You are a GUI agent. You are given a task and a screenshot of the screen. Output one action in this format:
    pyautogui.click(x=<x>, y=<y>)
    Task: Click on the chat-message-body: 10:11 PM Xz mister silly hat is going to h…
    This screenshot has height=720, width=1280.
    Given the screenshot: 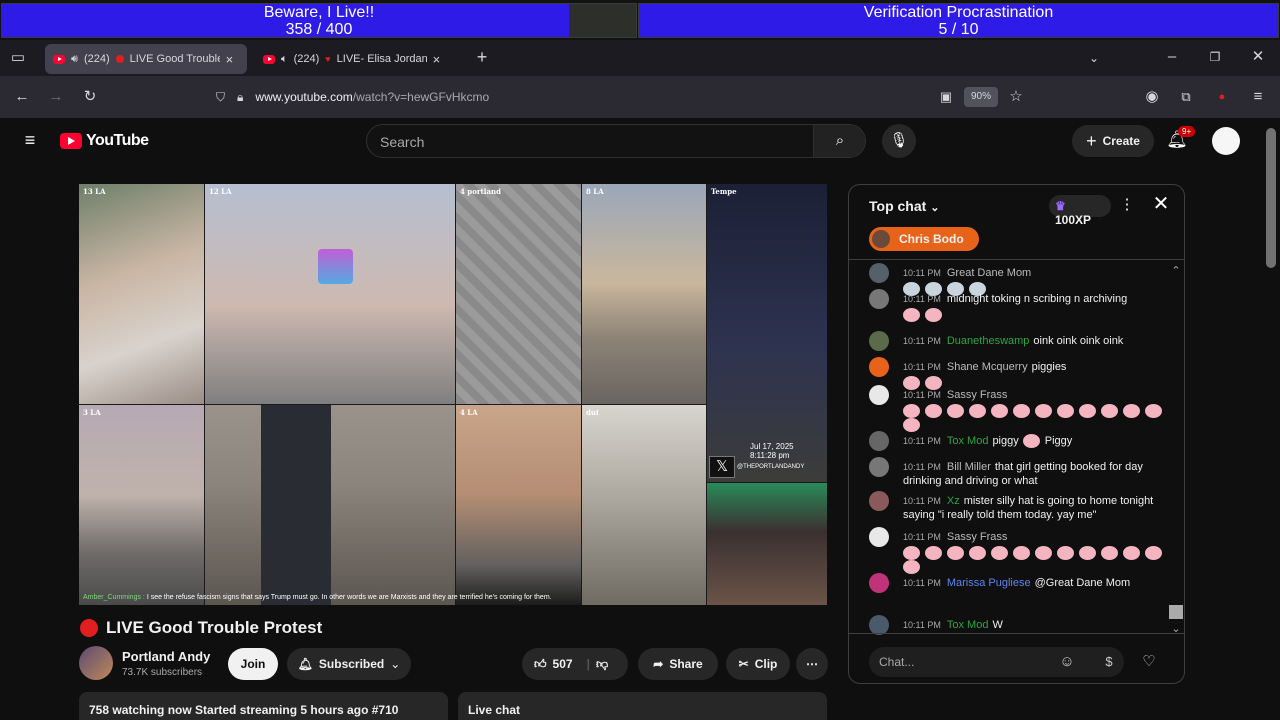 What is the action you would take?
    pyautogui.click(x=1036, y=508)
    